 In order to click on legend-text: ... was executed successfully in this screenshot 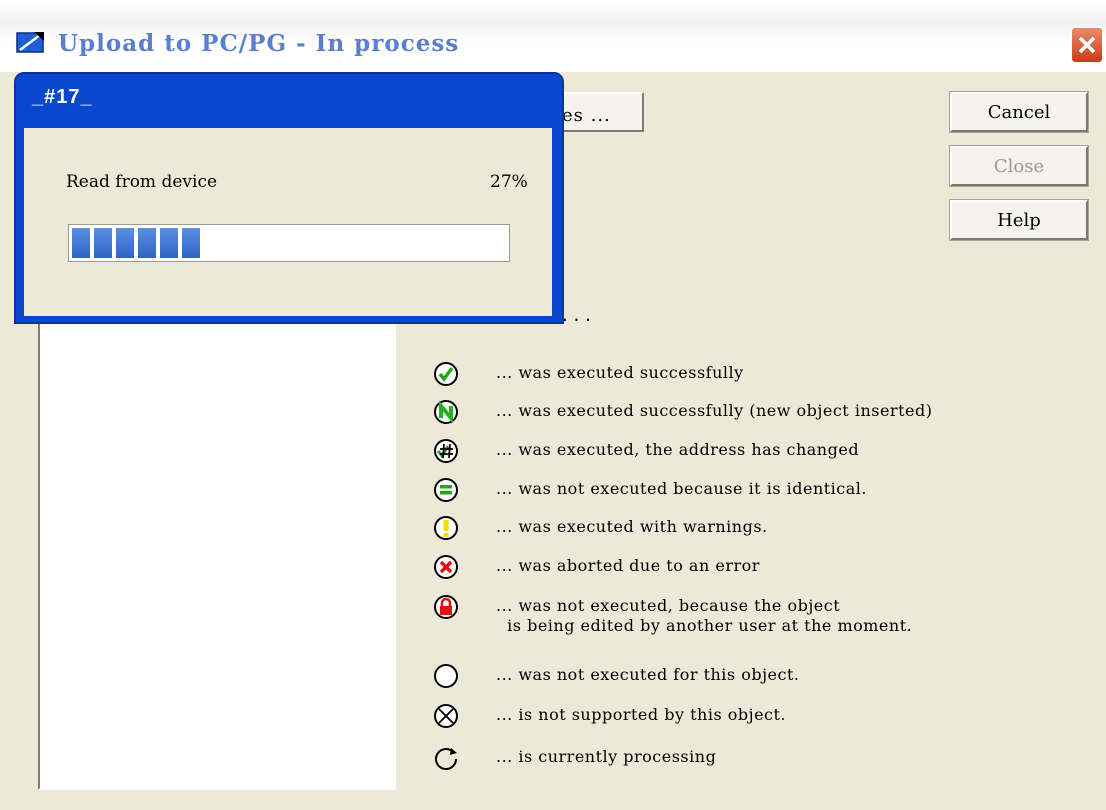, I will do `click(620, 372)`.